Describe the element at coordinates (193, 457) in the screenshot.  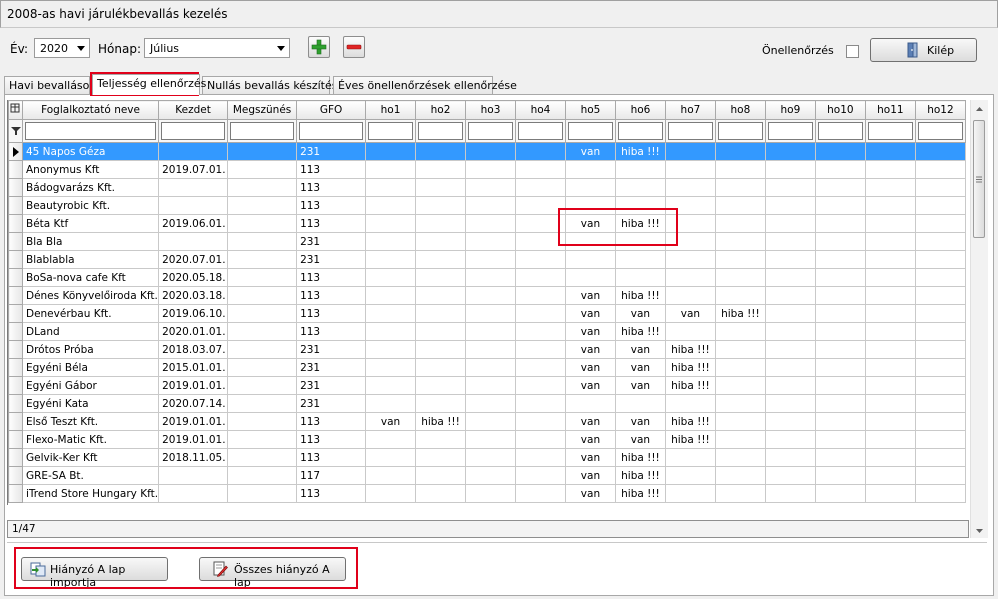
I see `grid-cell: 2018.11.05.` at that location.